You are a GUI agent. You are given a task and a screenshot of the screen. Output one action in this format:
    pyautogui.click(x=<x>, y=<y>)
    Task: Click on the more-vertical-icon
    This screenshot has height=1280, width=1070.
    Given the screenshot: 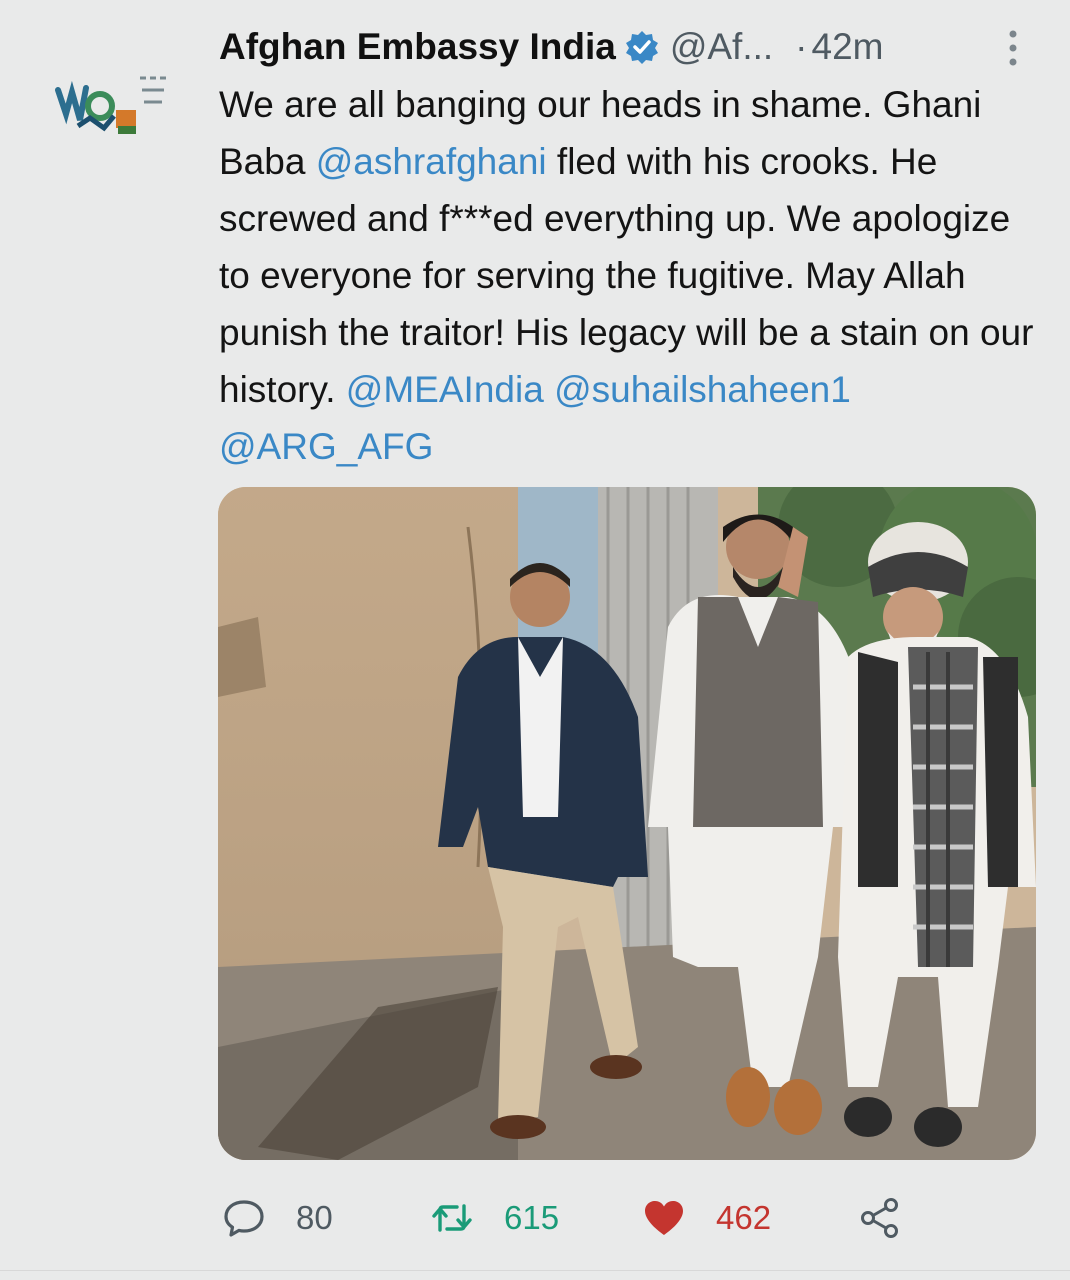 What is the action you would take?
    pyautogui.click(x=1013, y=48)
    